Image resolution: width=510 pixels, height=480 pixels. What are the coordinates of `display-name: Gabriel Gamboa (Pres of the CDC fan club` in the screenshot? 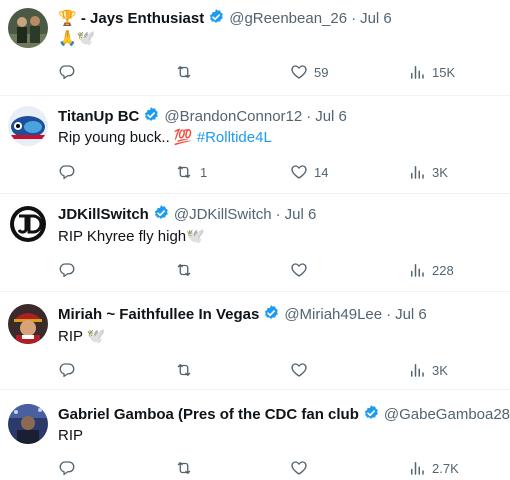 It's located at (208, 414).